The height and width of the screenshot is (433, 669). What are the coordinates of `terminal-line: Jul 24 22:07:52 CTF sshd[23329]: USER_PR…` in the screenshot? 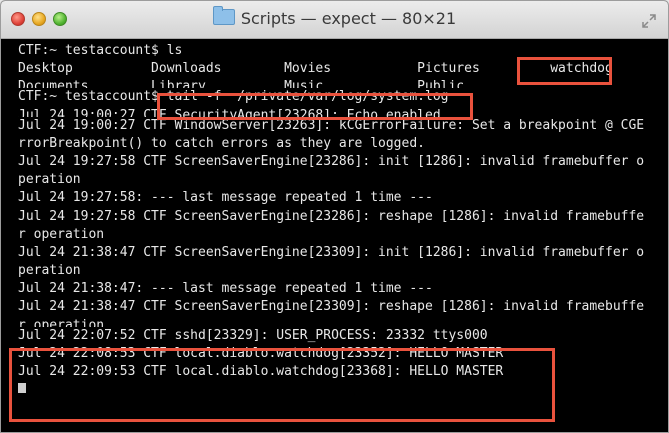 It's located at (253, 335).